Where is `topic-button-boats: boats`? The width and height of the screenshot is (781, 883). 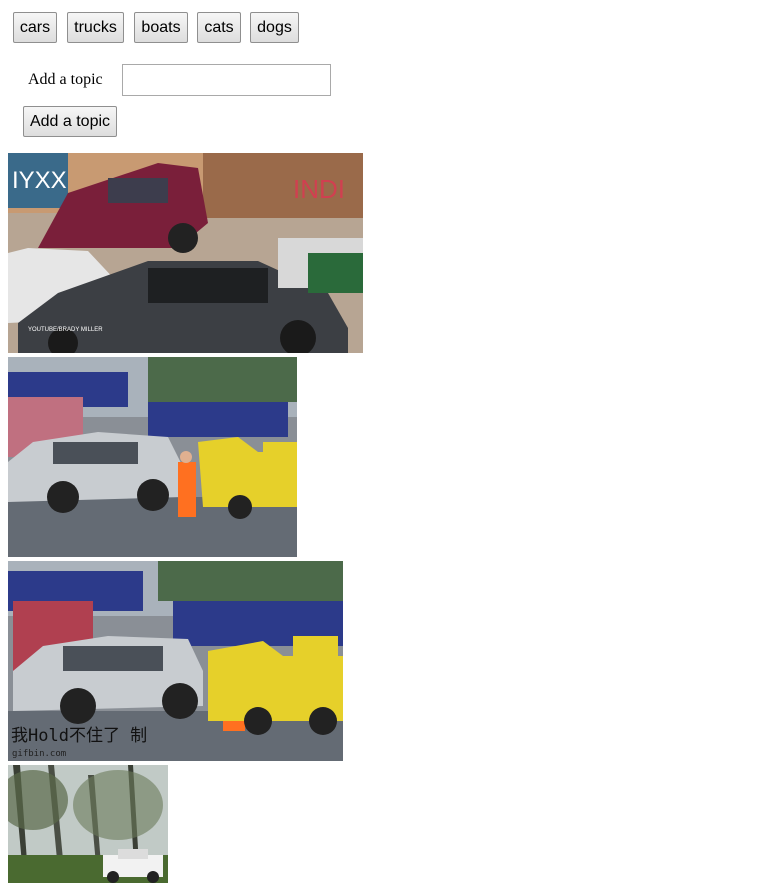
topic-button-boats: boats is located at coordinates (161, 27).